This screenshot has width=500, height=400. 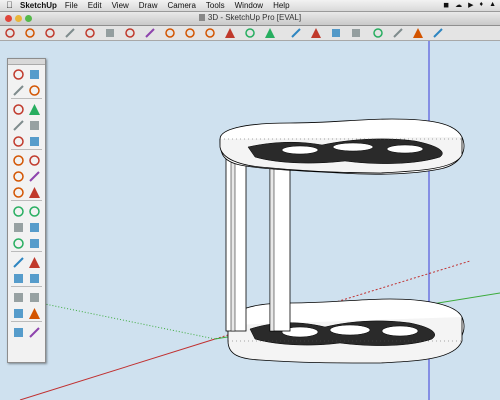 What do you see at coordinates (492, 5) in the screenshot?
I see `status-icon-e: ▲` at bounding box center [492, 5].